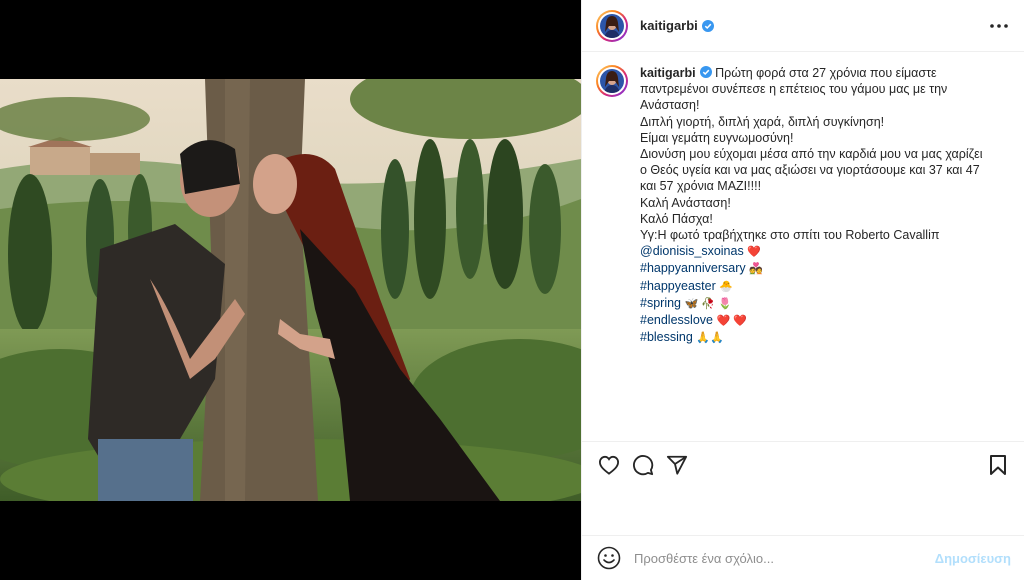 This screenshot has width=1024, height=580. Describe the element at coordinates (678, 286) in the screenshot. I see `hashtag-link: #happyeaster` at that location.